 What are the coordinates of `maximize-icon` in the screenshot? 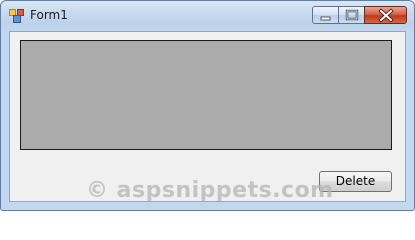 It's located at (352, 15).